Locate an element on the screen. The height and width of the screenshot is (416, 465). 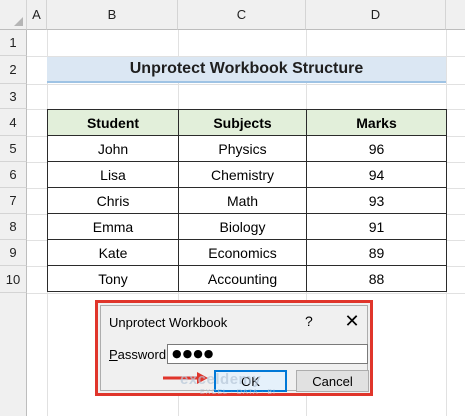
row-header-10: 10 is located at coordinates (13, 279).